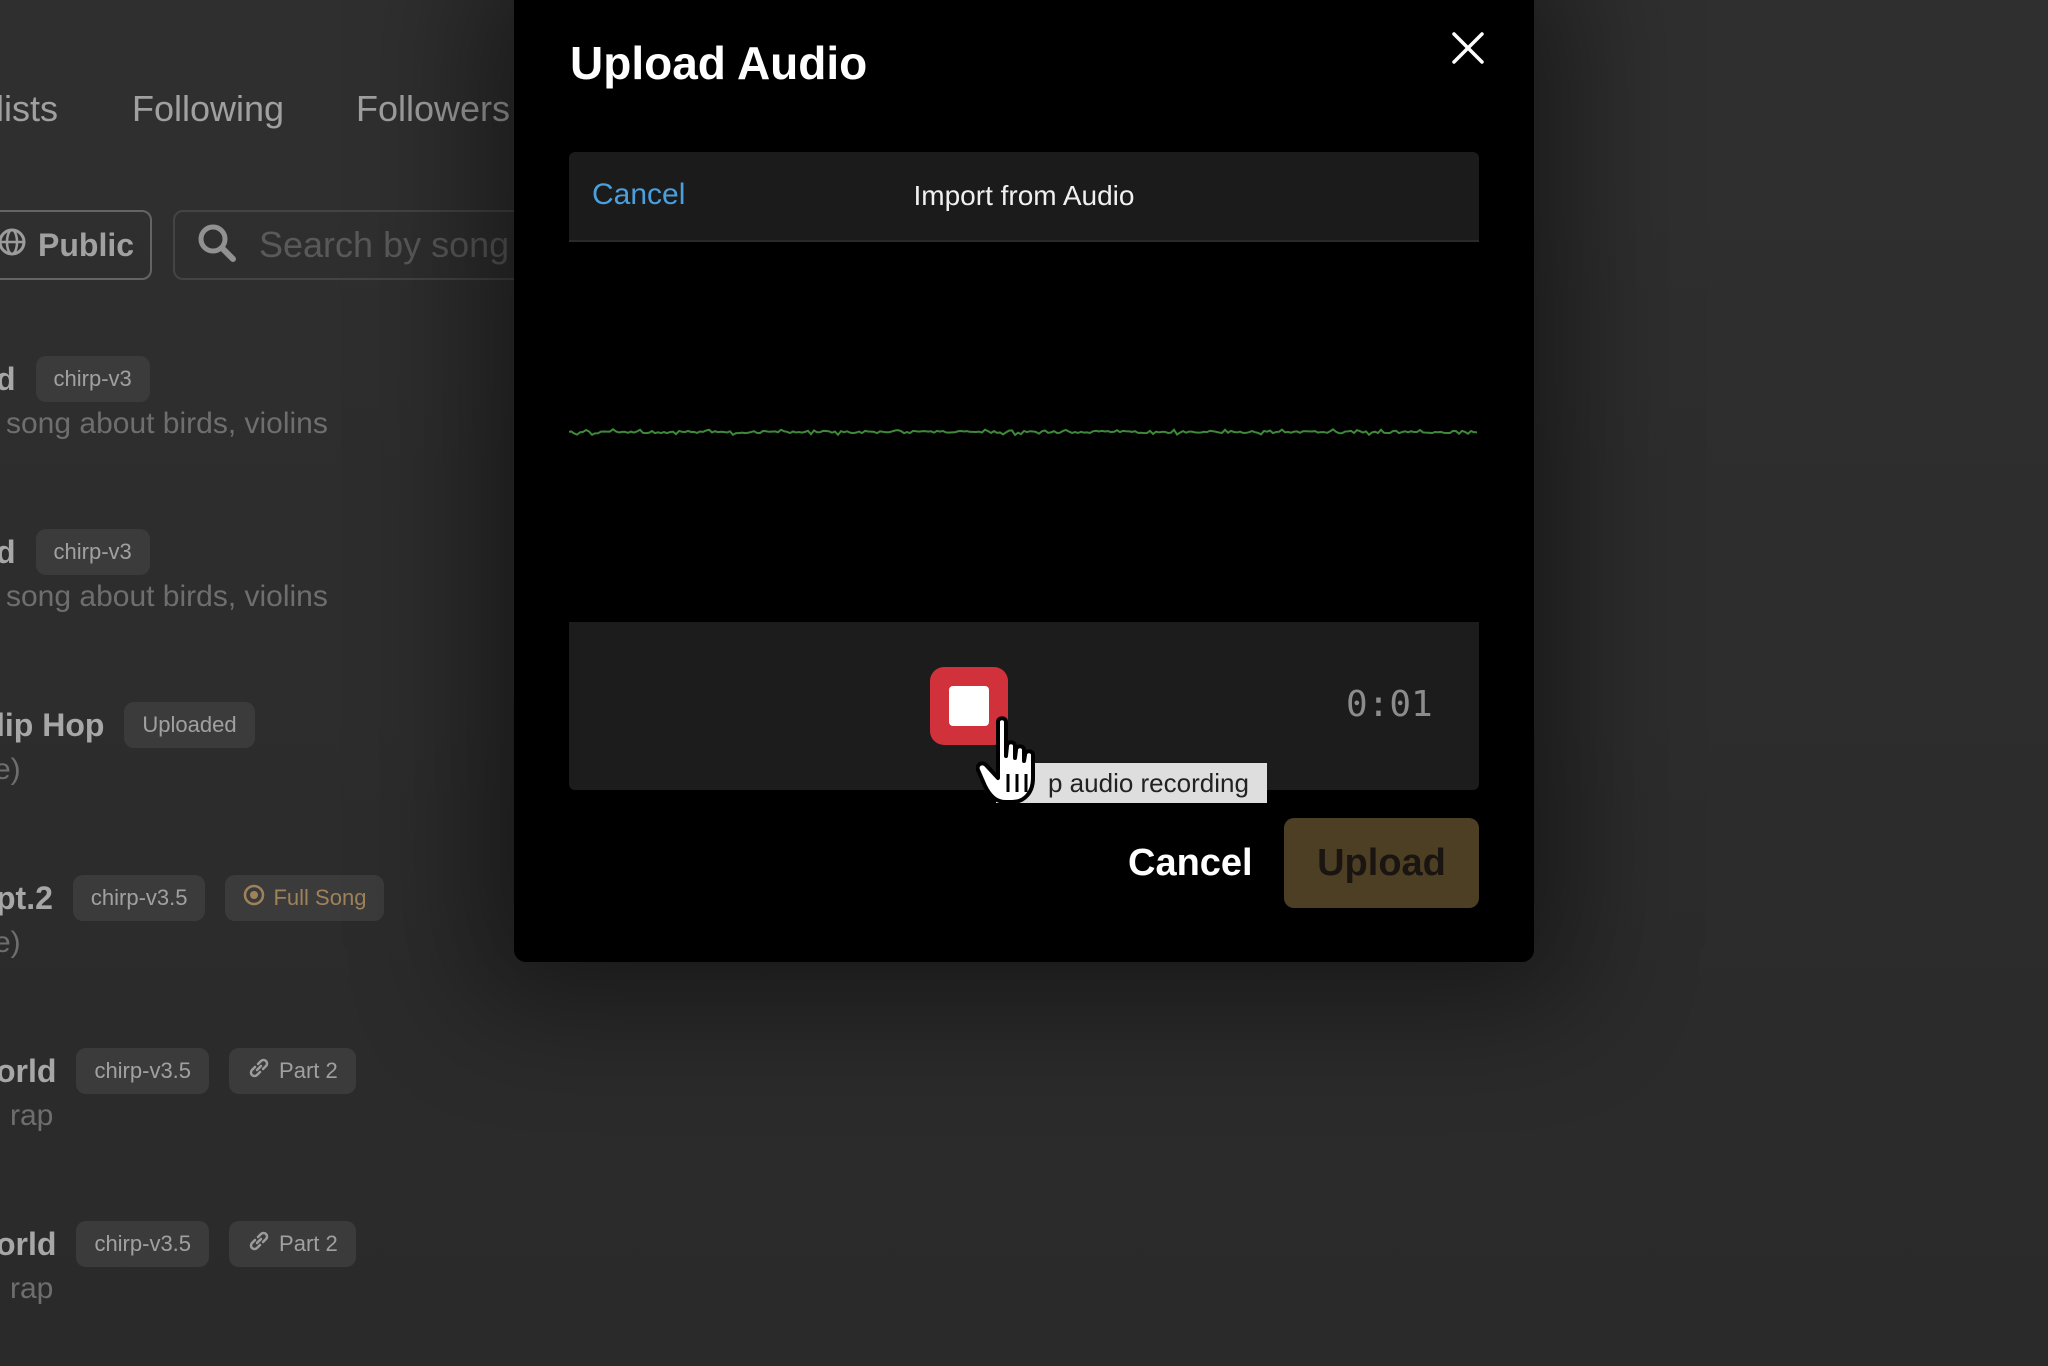 This screenshot has height=1366, width=2048. I want to click on waveform-line, so click(1023, 432).